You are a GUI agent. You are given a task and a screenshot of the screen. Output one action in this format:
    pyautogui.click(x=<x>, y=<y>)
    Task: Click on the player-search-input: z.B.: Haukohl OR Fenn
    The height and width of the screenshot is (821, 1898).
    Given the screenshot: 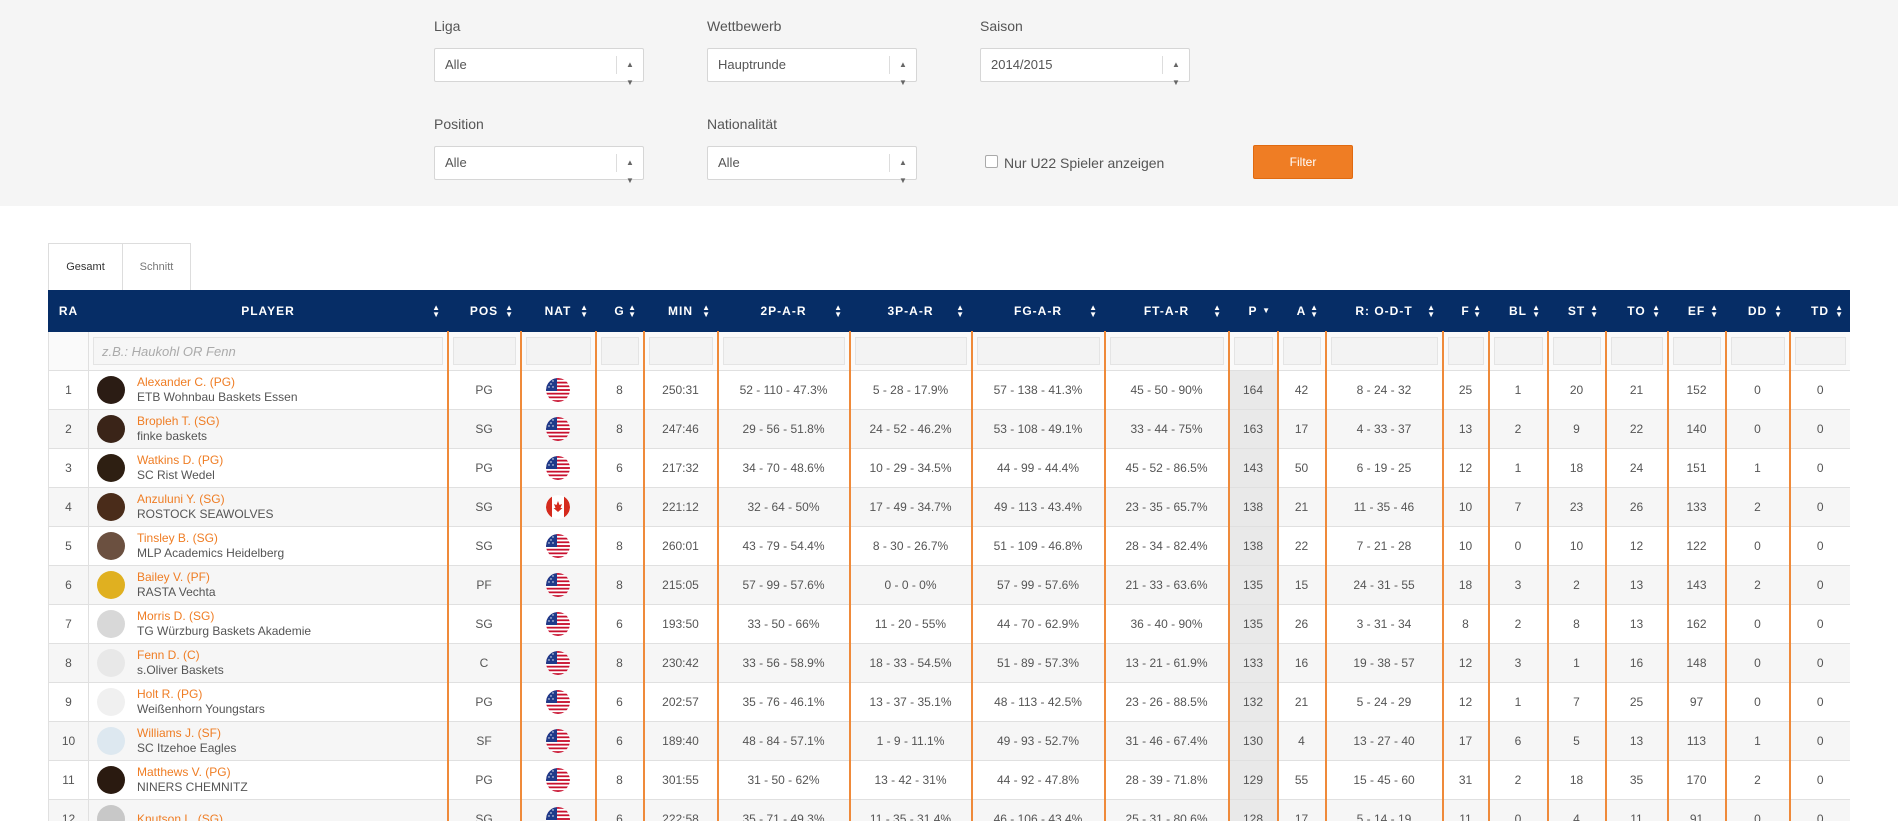 What is the action you would take?
    pyautogui.click(x=268, y=351)
    